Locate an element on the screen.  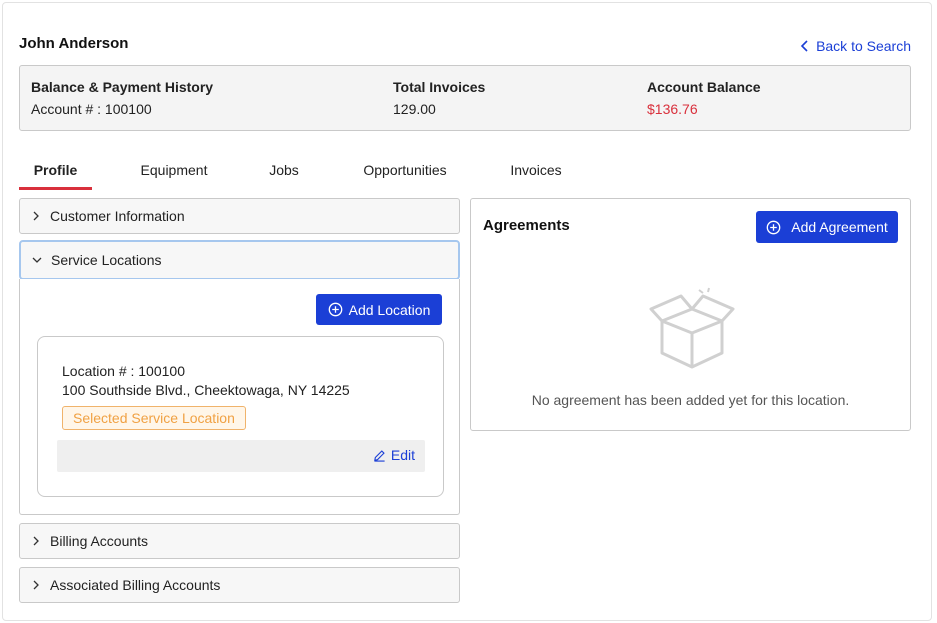
tab-opportunities: Opportunities is located at coordinates (405, 170).